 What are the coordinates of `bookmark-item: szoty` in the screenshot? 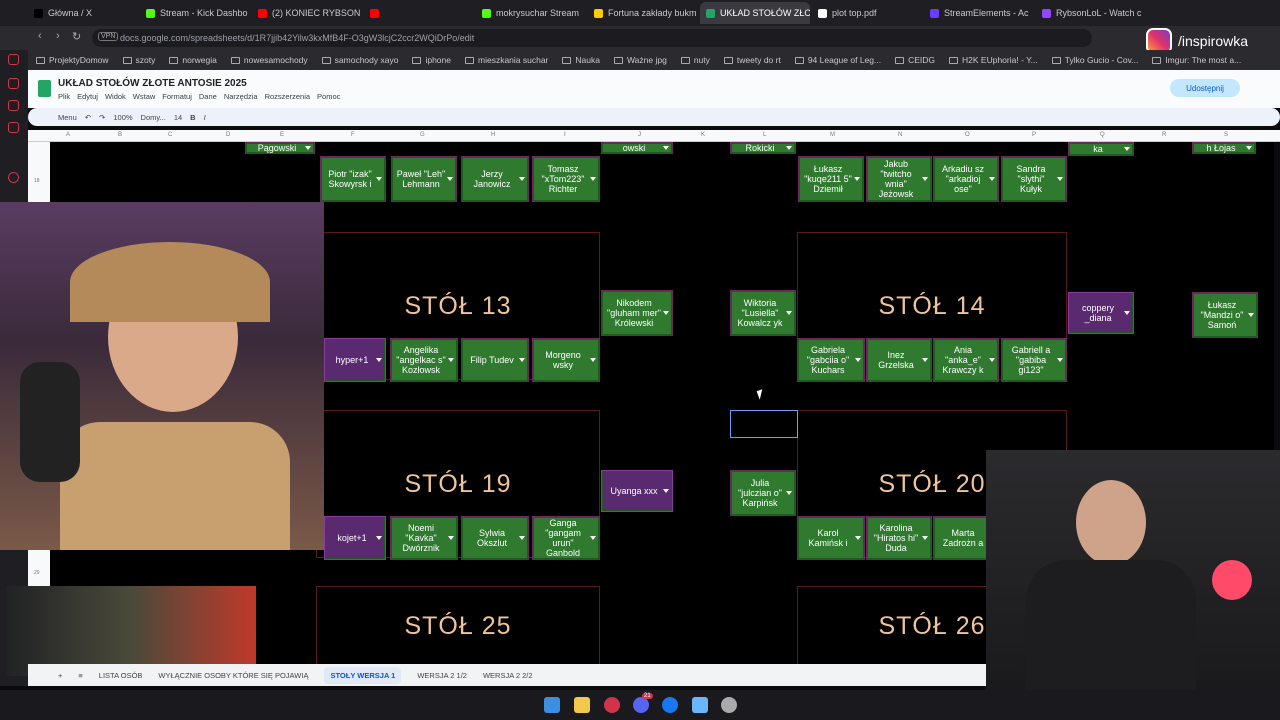 It's located at (138, 60).